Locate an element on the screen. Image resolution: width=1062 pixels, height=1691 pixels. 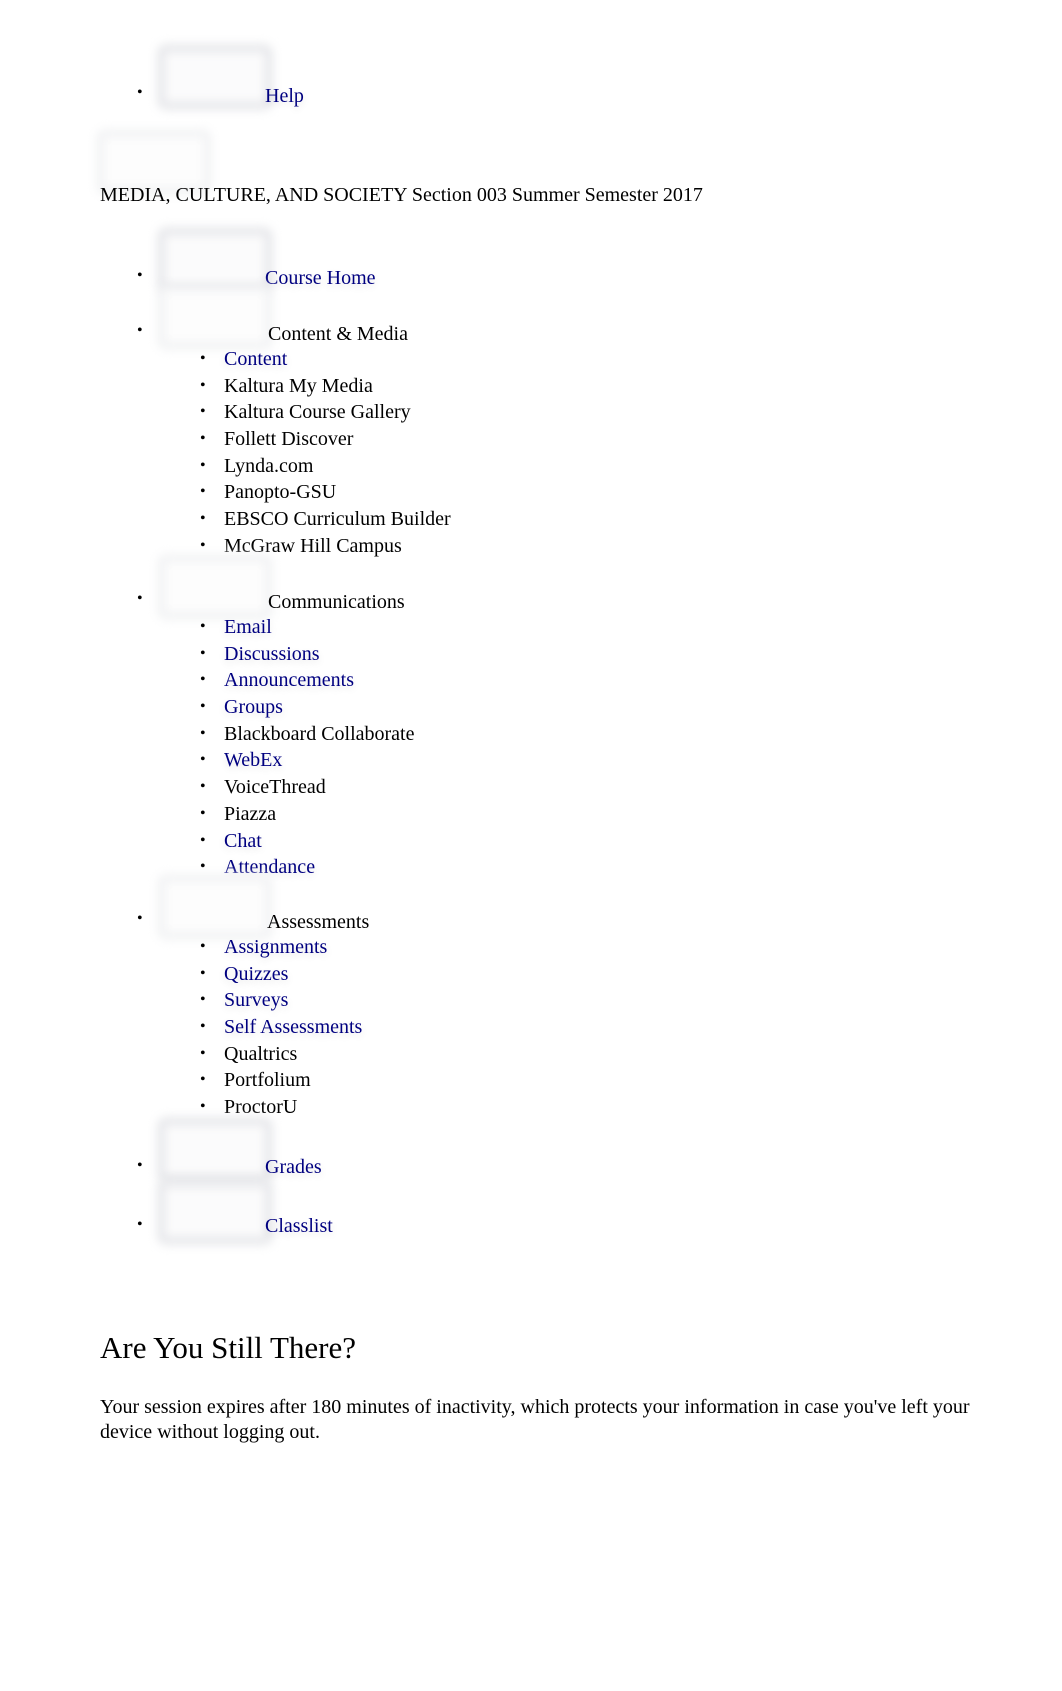
submenu-item-label: Panopto-GSU is located at coordinates (280, 492).